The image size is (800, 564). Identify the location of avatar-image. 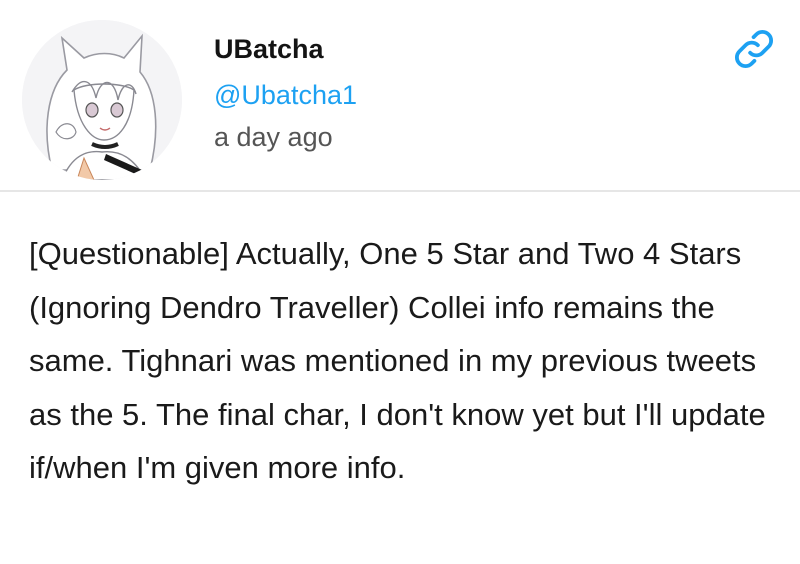
(102, 100).